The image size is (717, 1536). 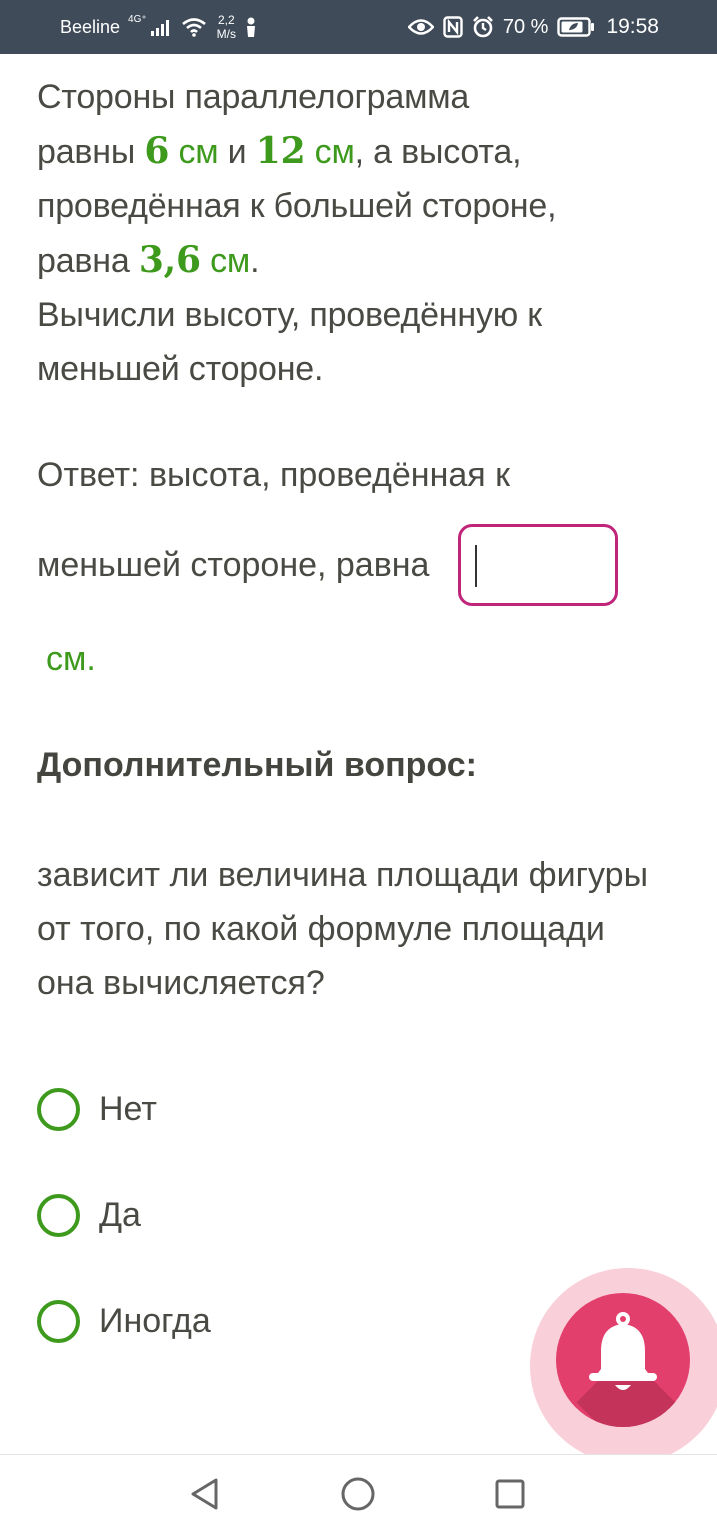 What do you see at coordinates (120, 1214) in the screenshot?
I see `option-label: Да` at bounding box center [120, 1214].